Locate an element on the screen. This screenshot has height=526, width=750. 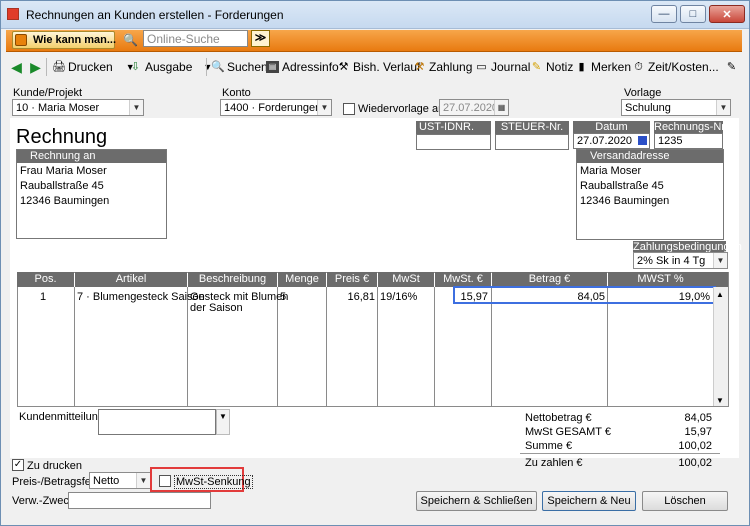
ship-to-line: 12346 Baumingen is located at coordinates (625, 201).